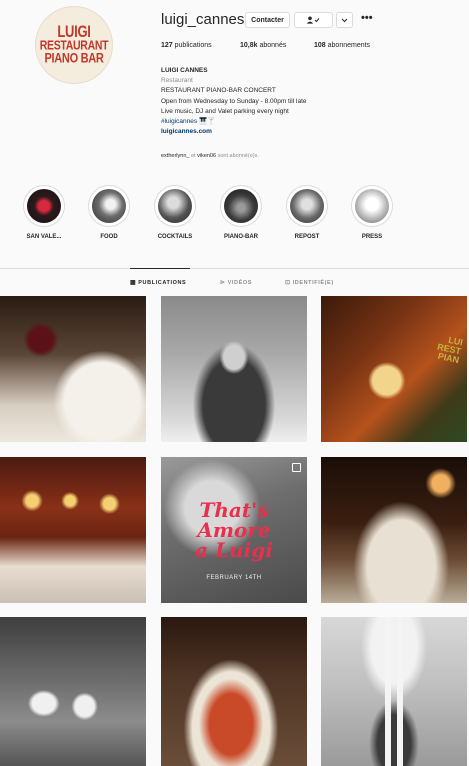 The height and width of the screenshot is (766, 469). What do you see at coordinates (177, 81) in the screenshot?
I see `bio-category: Restaurant` at bounding box center [177, 81].